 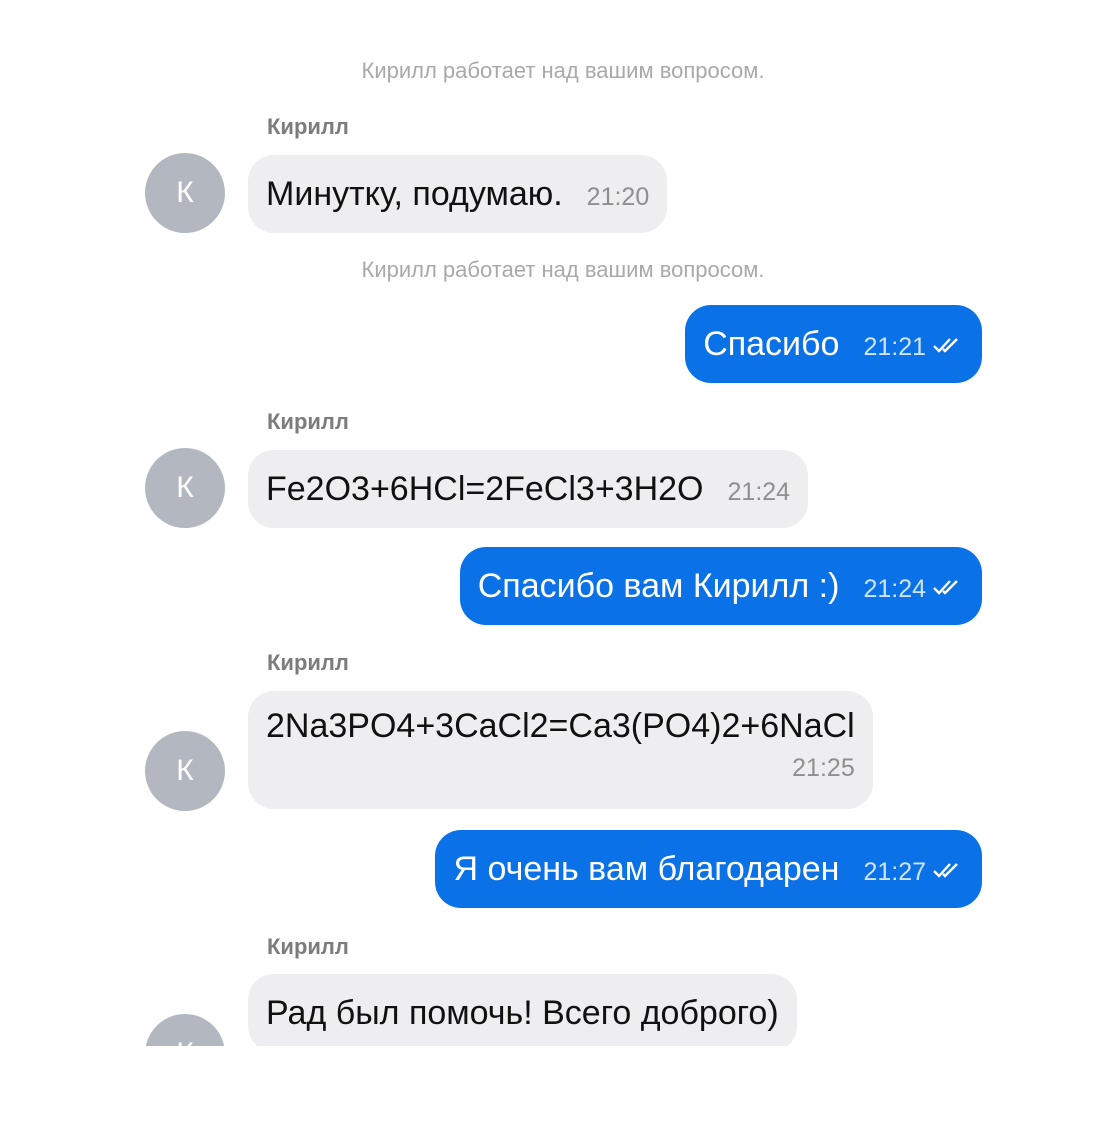 What do you see at coordinates (560, 750) in the screenshot?
I see `incoming-message: 2Na3PO4+3CaCl2=Ca3(PO4)2+6NaCl 21:25` at bounding box center [560, 750].